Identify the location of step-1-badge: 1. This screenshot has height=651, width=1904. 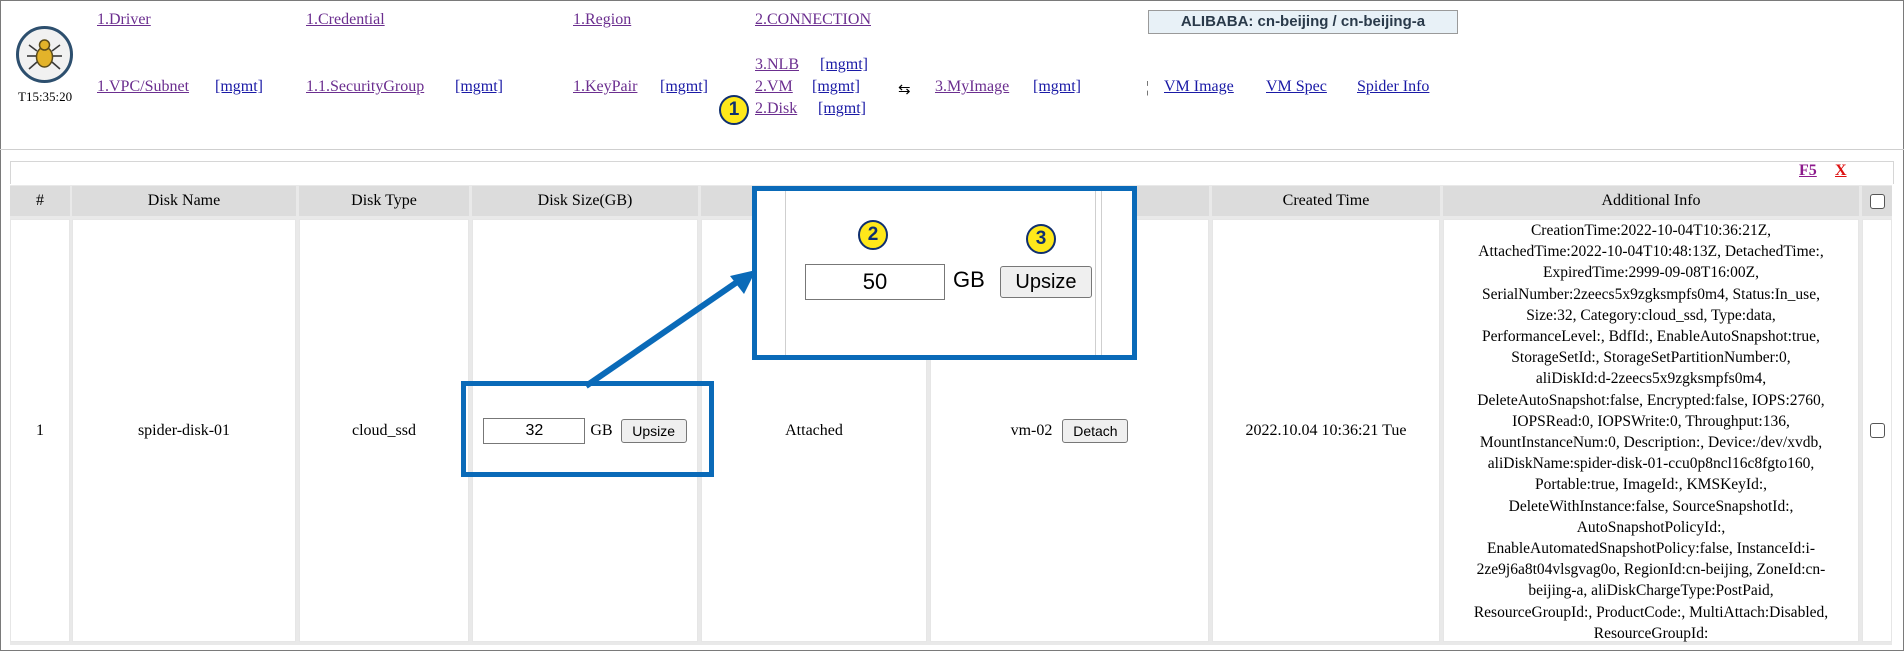
(734, 110).